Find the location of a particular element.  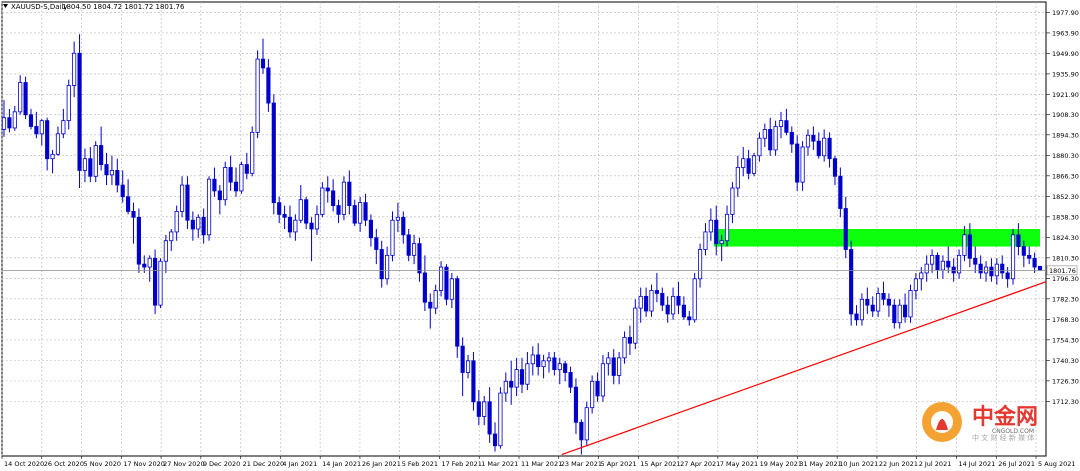

x-tick-label: 23 Mar 2021 is located at coordinates (581, 464).